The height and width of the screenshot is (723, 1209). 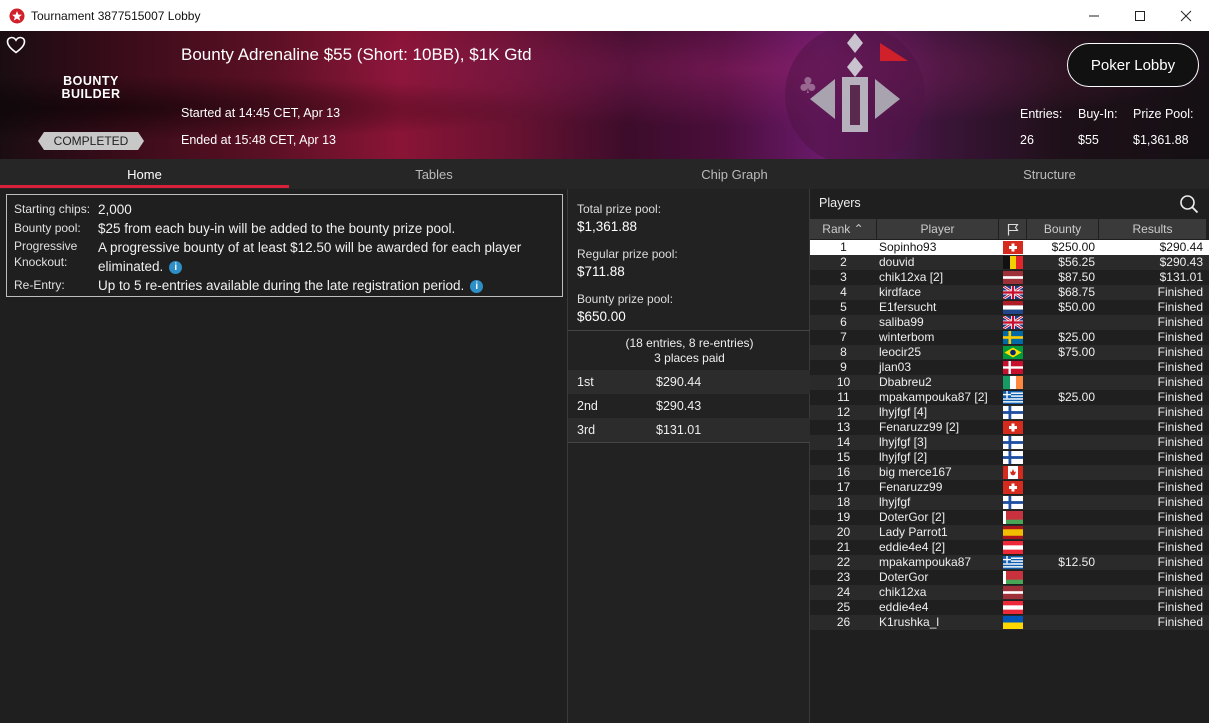 I want to click on window-title-bar: Tournament 3877515007 Lobby, so click(x=604, y=15).